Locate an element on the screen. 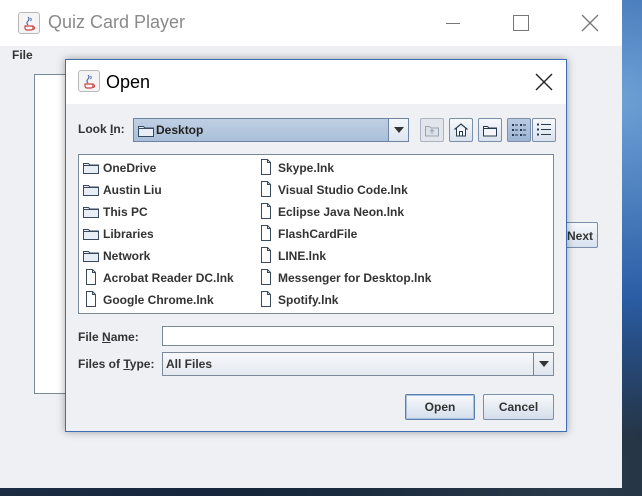 The width and height of the screenshot is (642, 496). home-button is located at coordinates (461, 130).